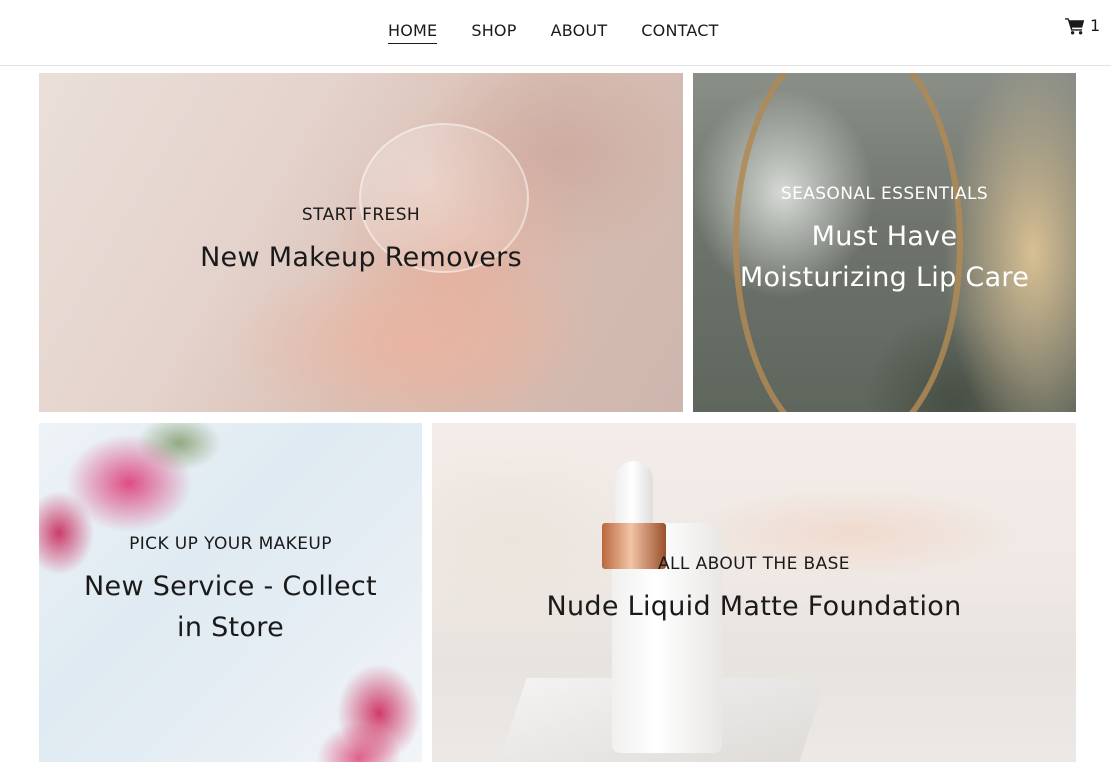 This screenshot has width=1111, height=769. Describe the element at coordinates (1095, 25) in the screenshot. I see `cart-count-badge: 1` at that location.